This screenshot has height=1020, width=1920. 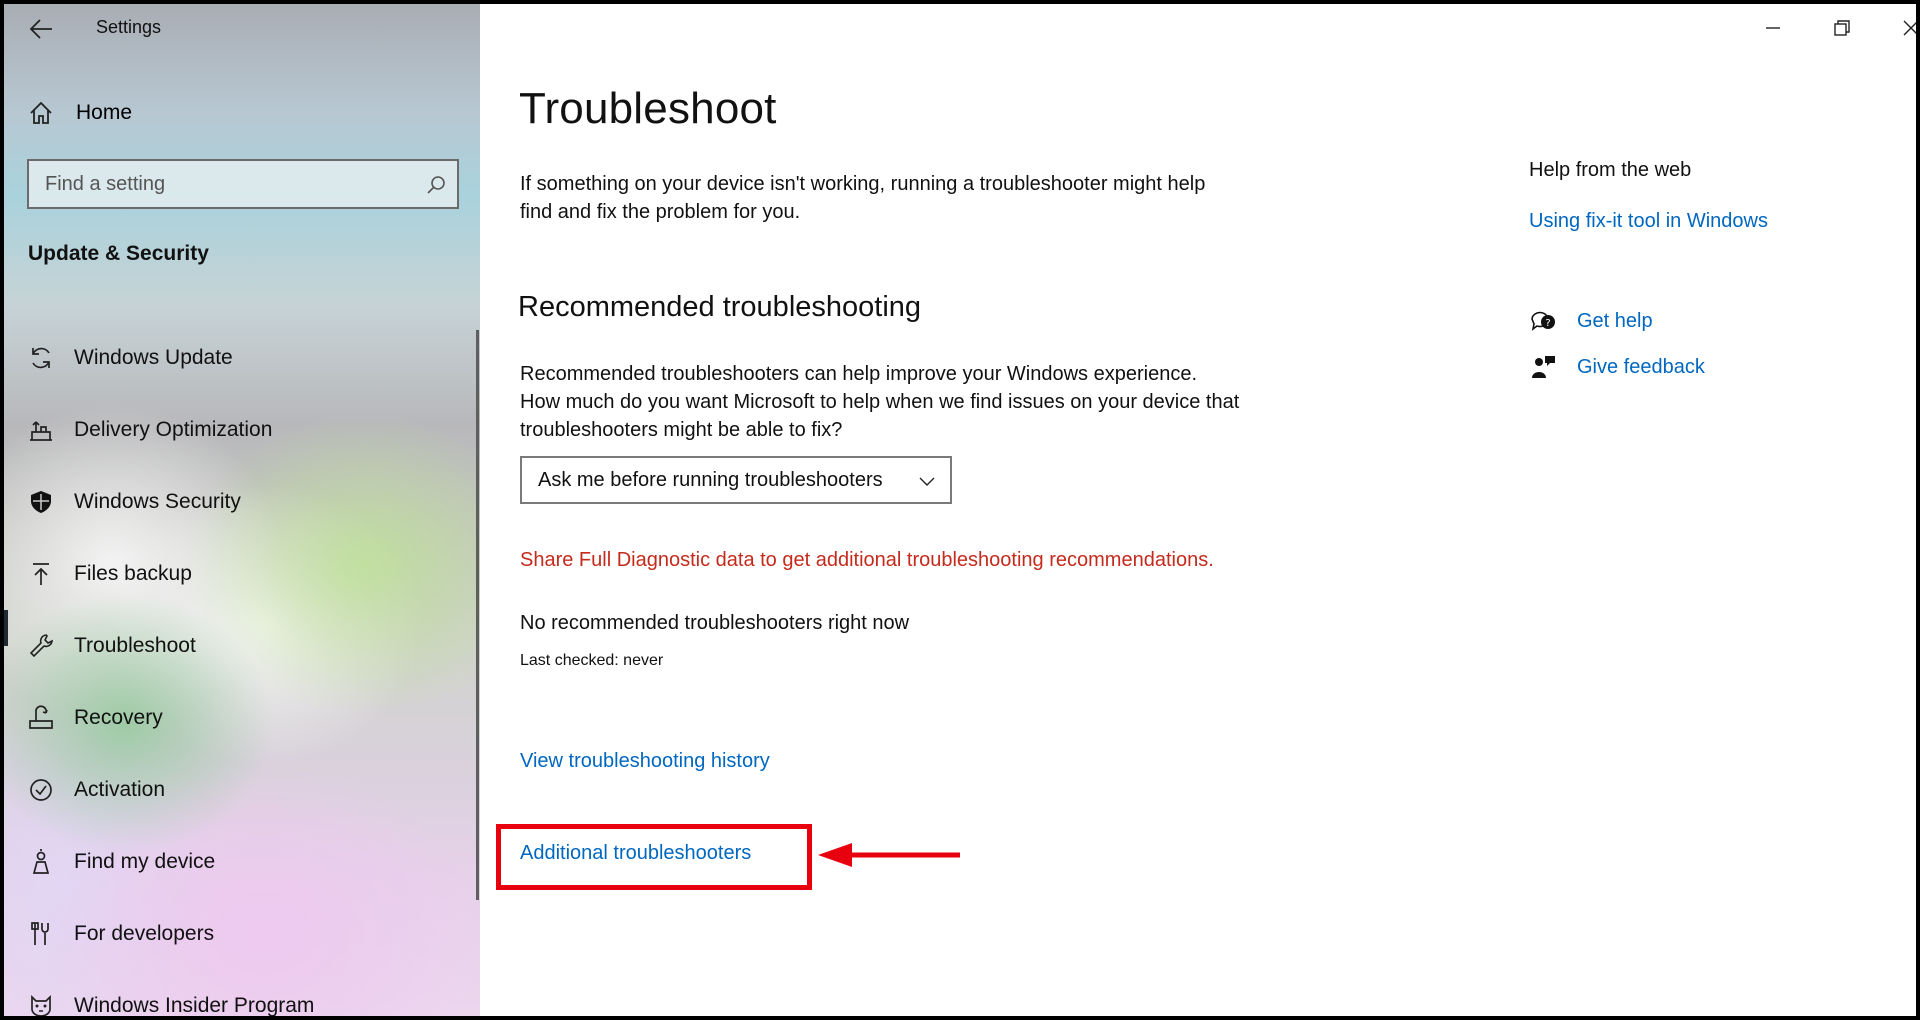 I want to click on get-help-link: ? Get help, so click(x=1591, y=321).